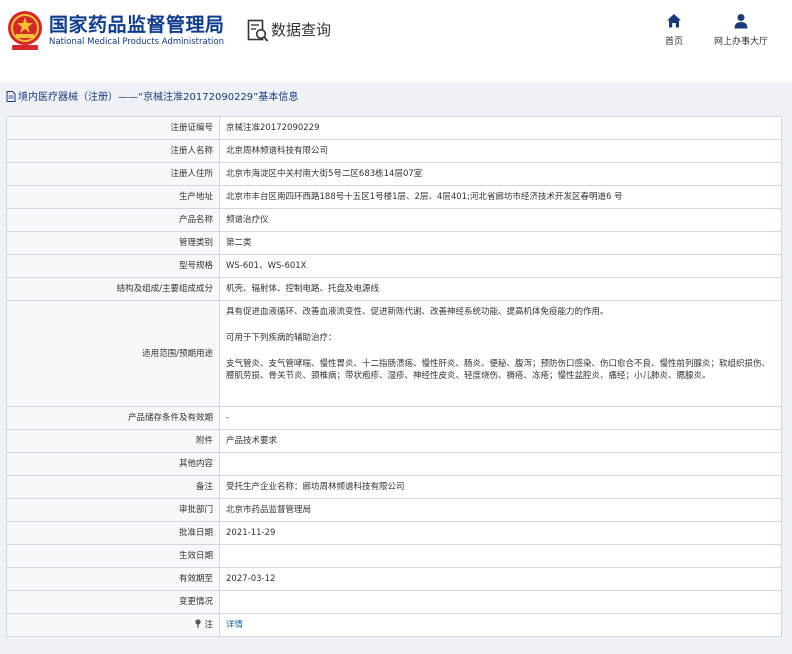  I want to click on row-key: 批准日期, so click(113, 533).